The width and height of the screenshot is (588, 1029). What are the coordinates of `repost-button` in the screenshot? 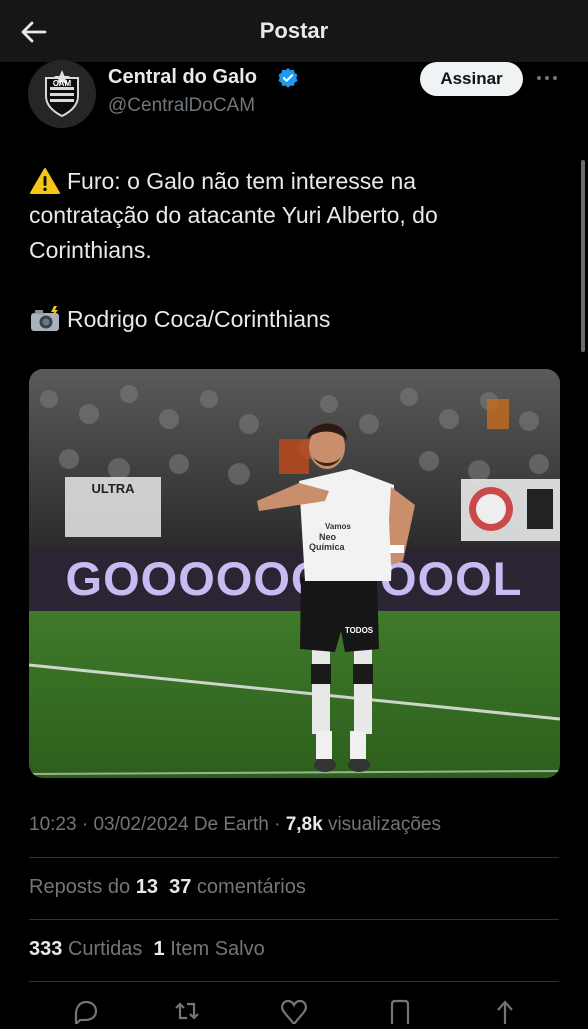 It's located at (187, 1011).